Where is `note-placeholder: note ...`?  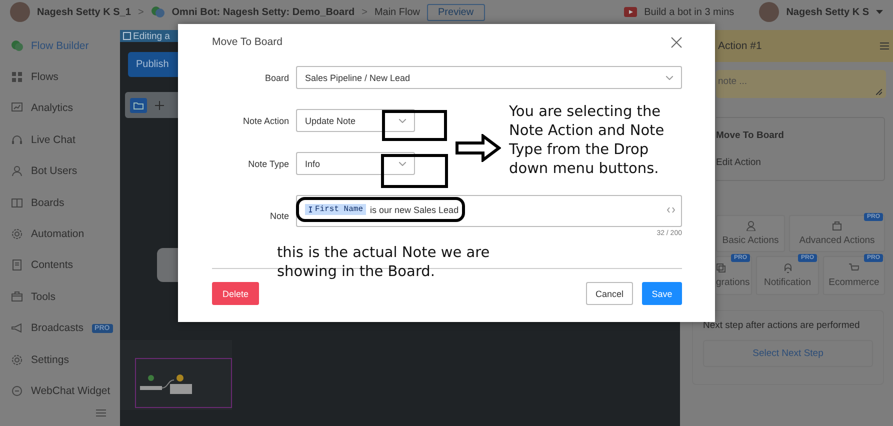
note-placeholder: note ... is located at coordinates (733, 82).